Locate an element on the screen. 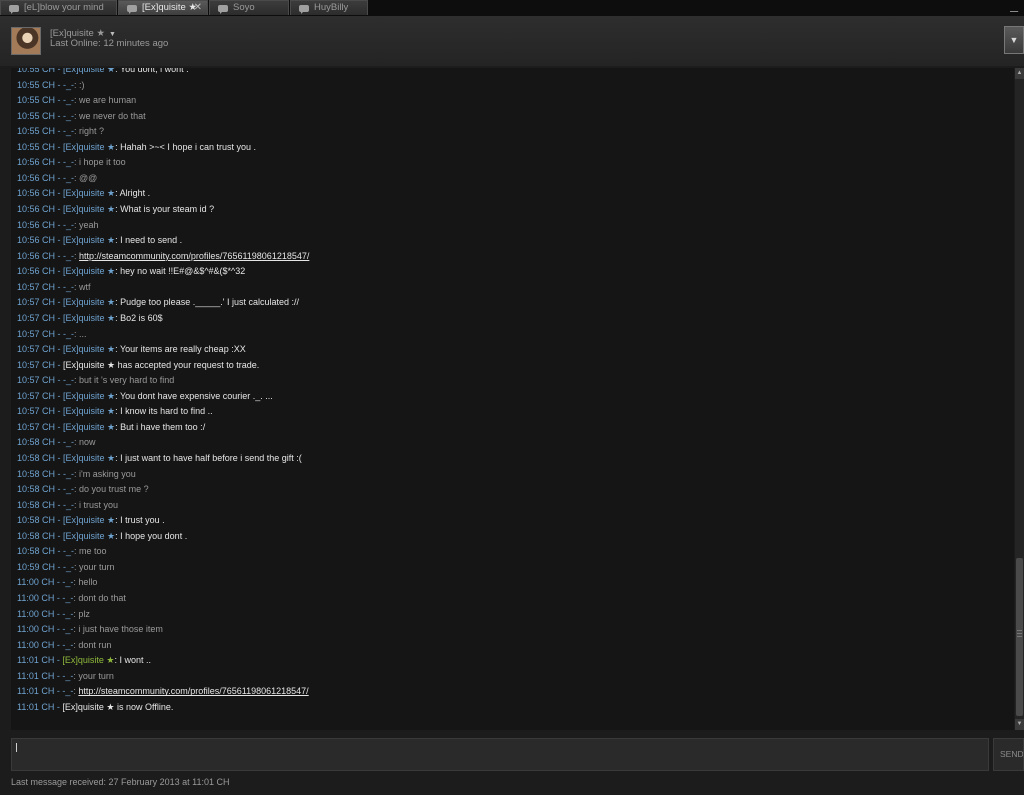 This screenshot has width=1024, height=795. chat-message: 10:58 CH - [Ex]quisite ★: I trust you . is located at coordinates (91, 521).